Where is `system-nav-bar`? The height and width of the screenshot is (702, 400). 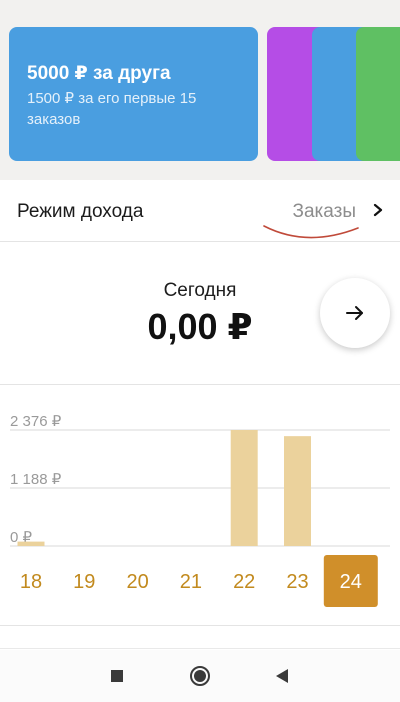
system-nav-bar is located at coordinates (200, 676).